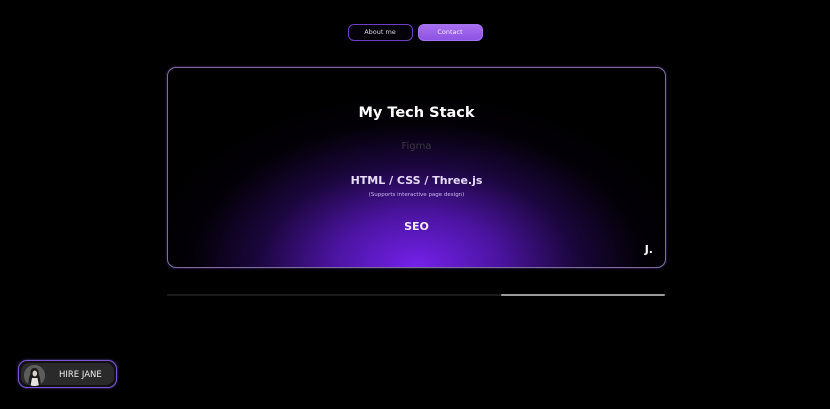 This screenshot has width=830, height=409. I want to click on hire-jane-button: HIRE JANE, so click(67, 374).